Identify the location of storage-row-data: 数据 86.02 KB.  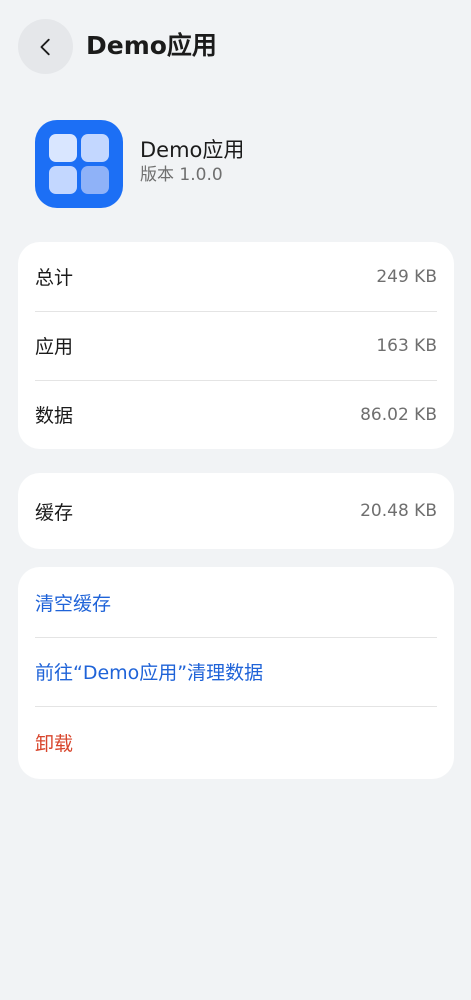
(236, 414).